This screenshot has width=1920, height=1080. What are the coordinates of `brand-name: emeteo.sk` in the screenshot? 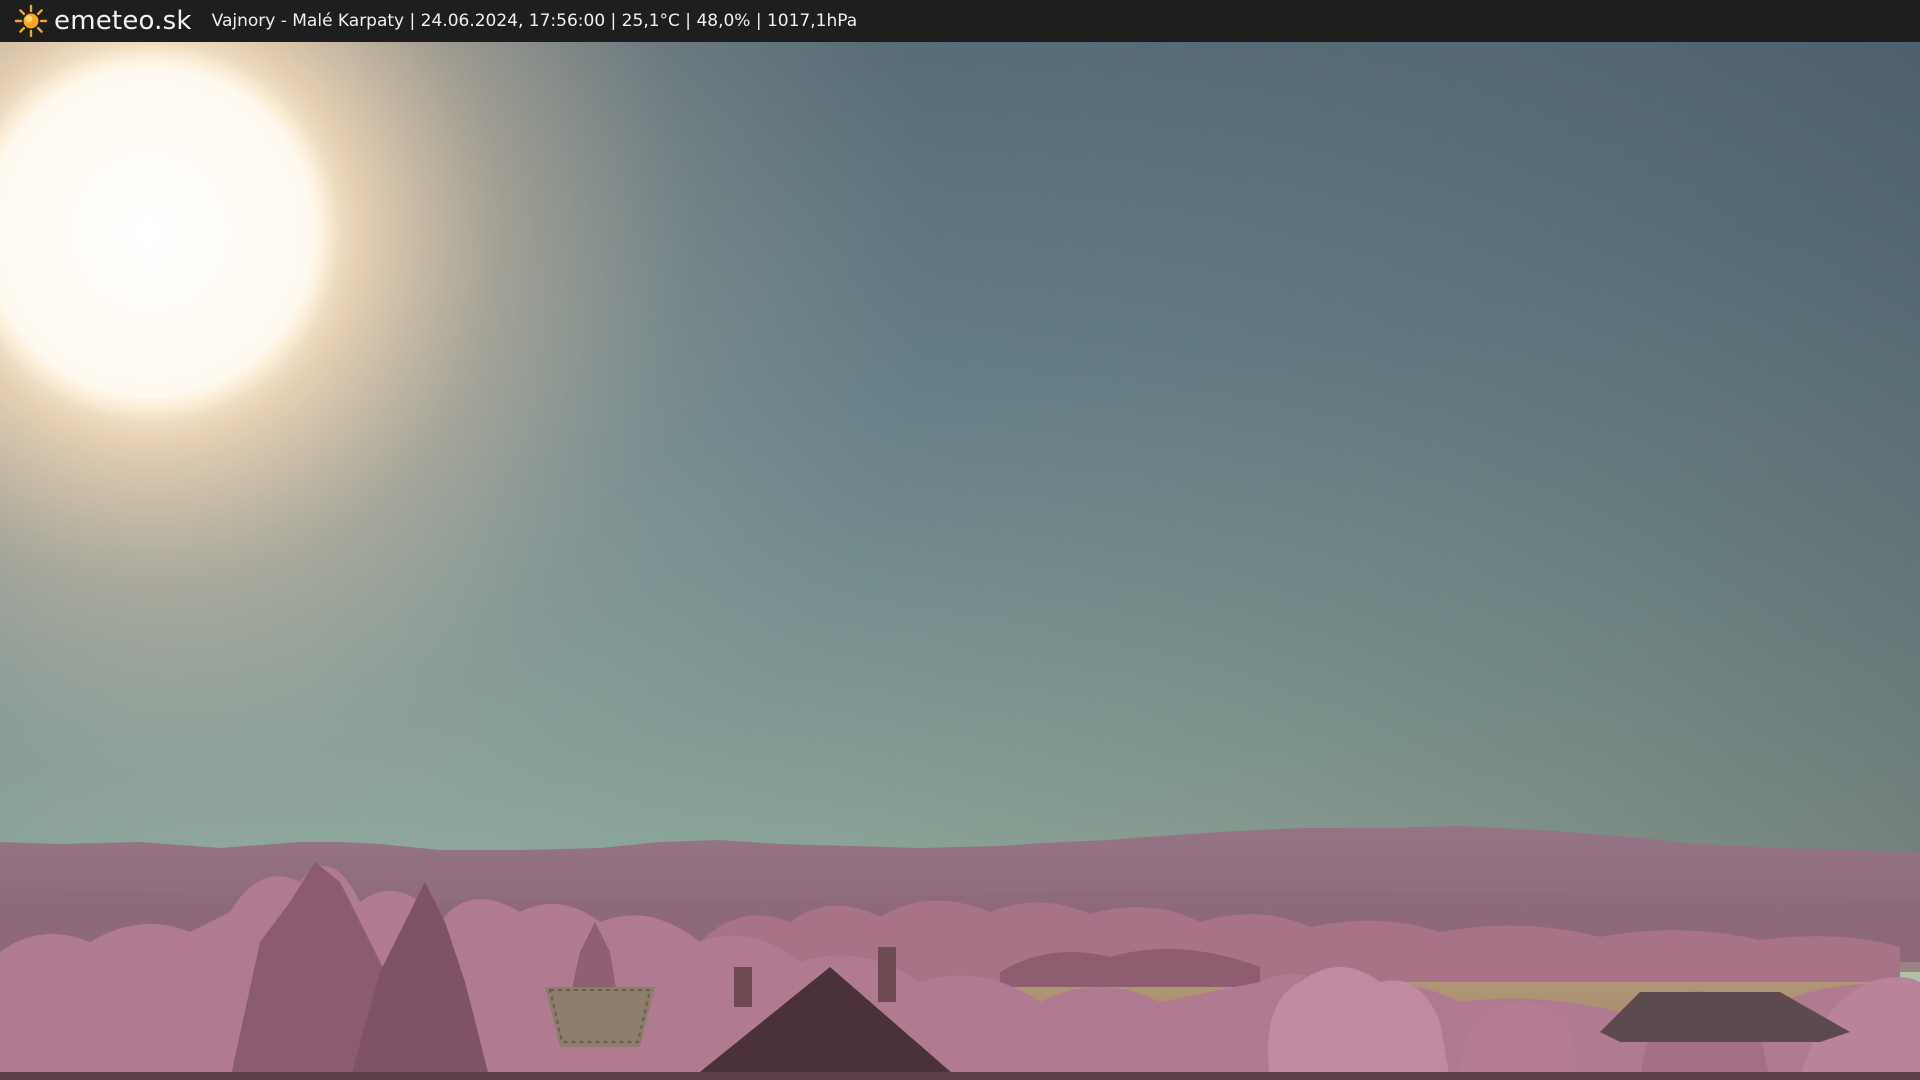 It's located at (123, 21).